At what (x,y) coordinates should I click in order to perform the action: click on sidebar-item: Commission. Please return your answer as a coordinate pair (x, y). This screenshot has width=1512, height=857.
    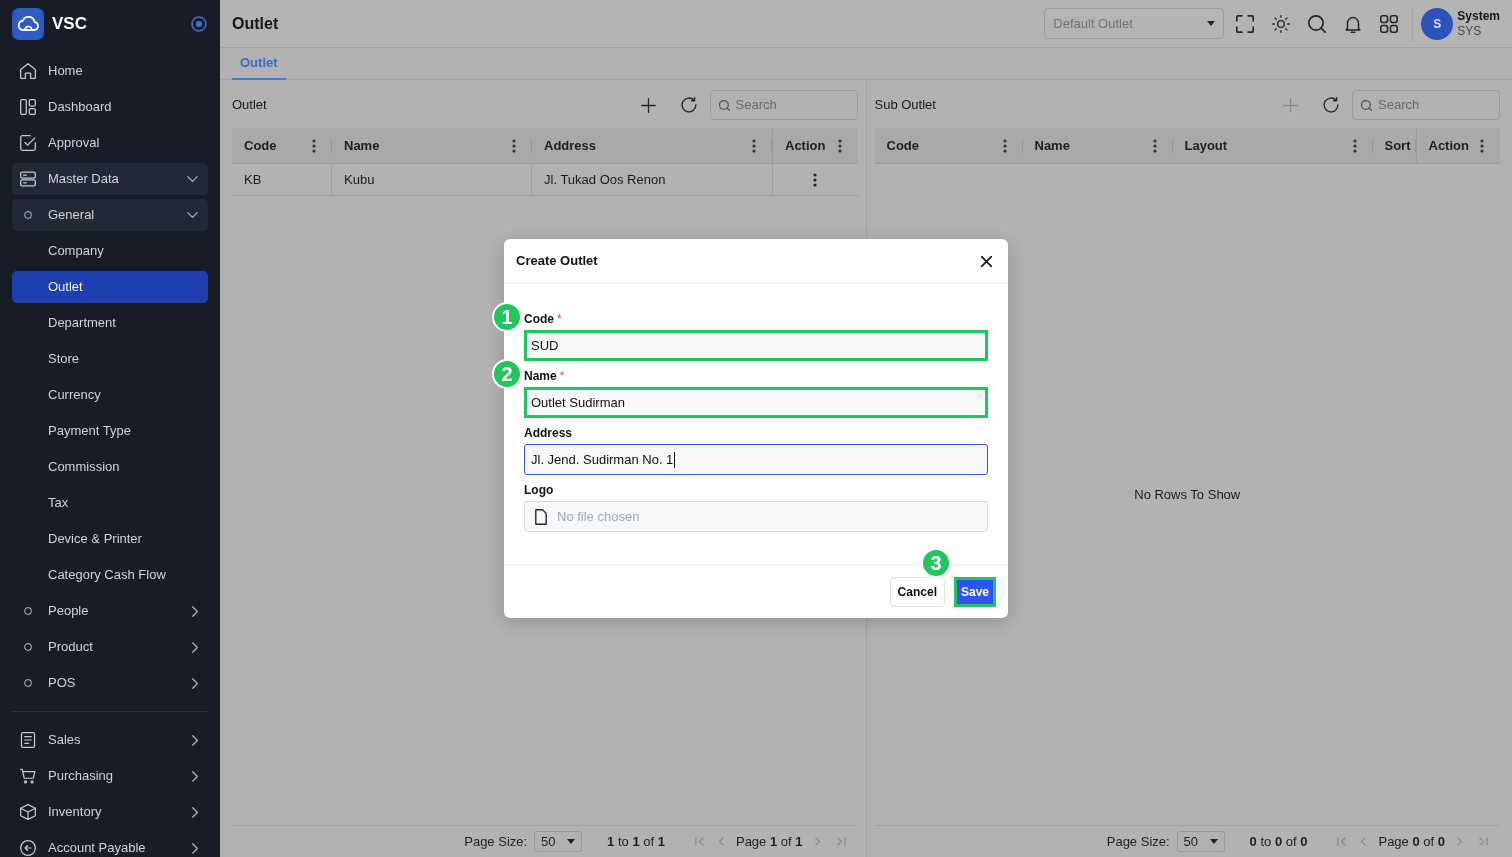
    Looking at the image, I should click on (110, 467).